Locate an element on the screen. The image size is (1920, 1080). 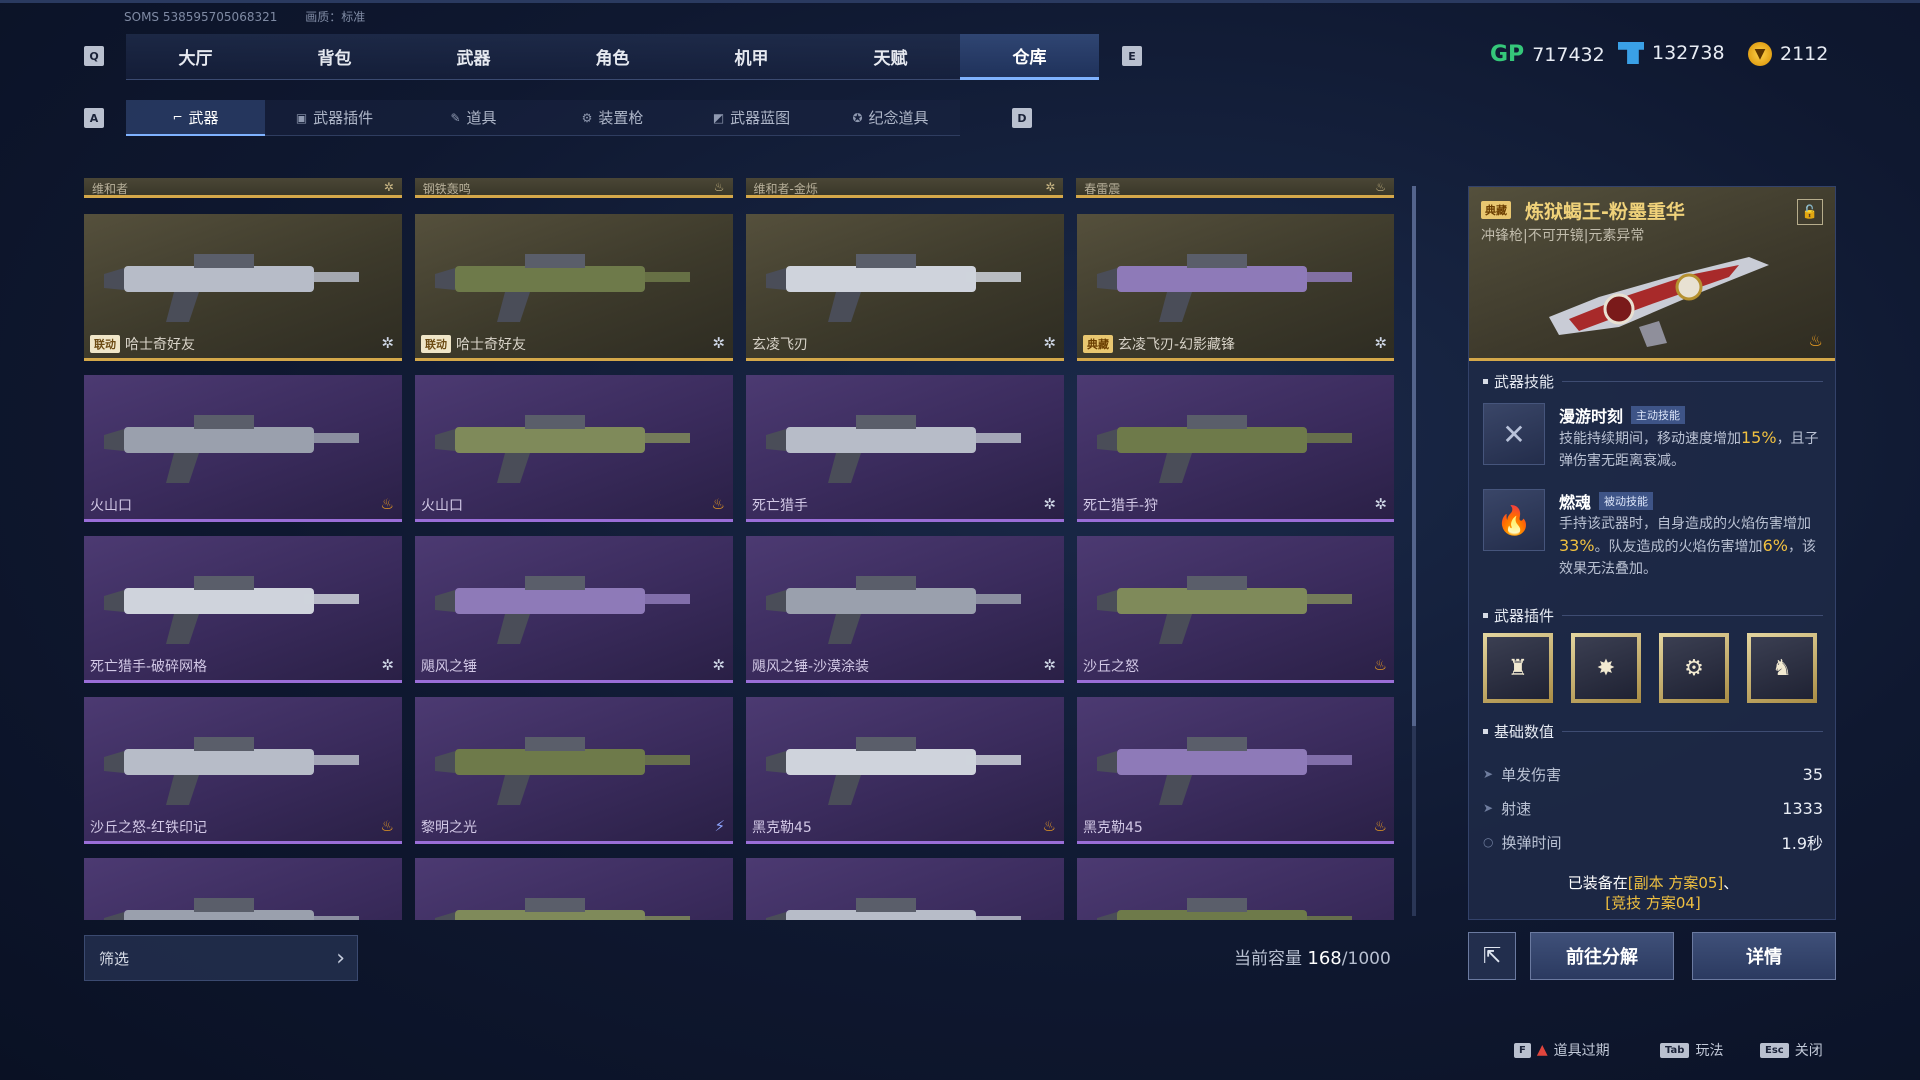
partial-card: 维和者 ✲ is located at coordinates (243, 188).